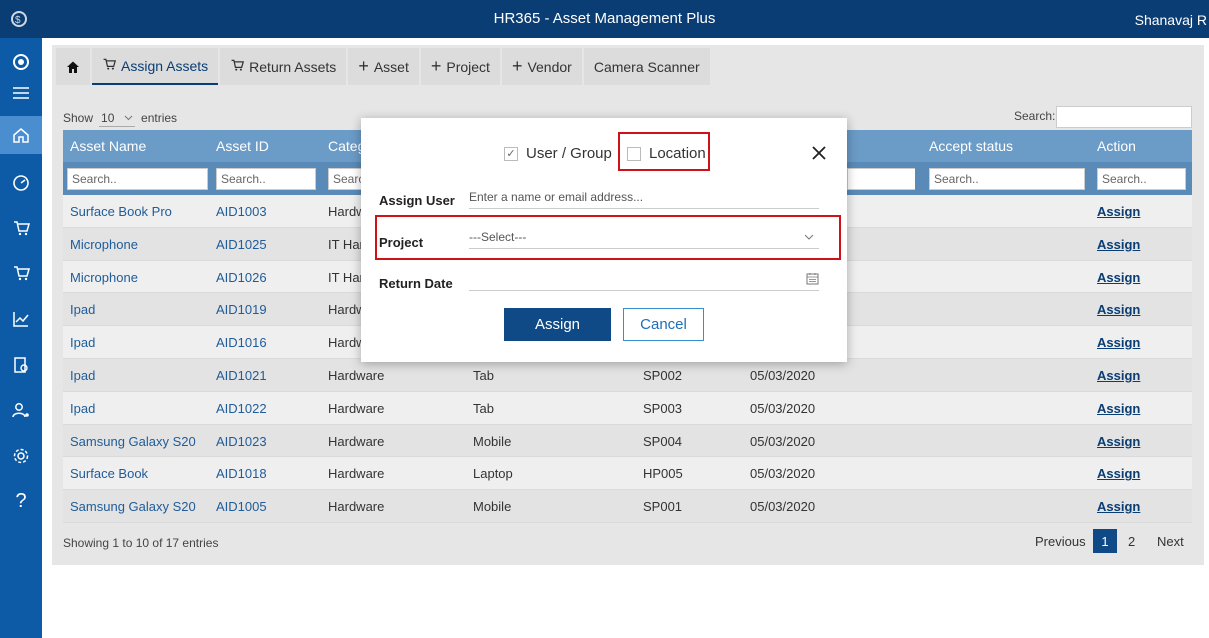 The image size is (1209, 638). I want to click on add-vendor-button: + Vendor, so click(541, 66).